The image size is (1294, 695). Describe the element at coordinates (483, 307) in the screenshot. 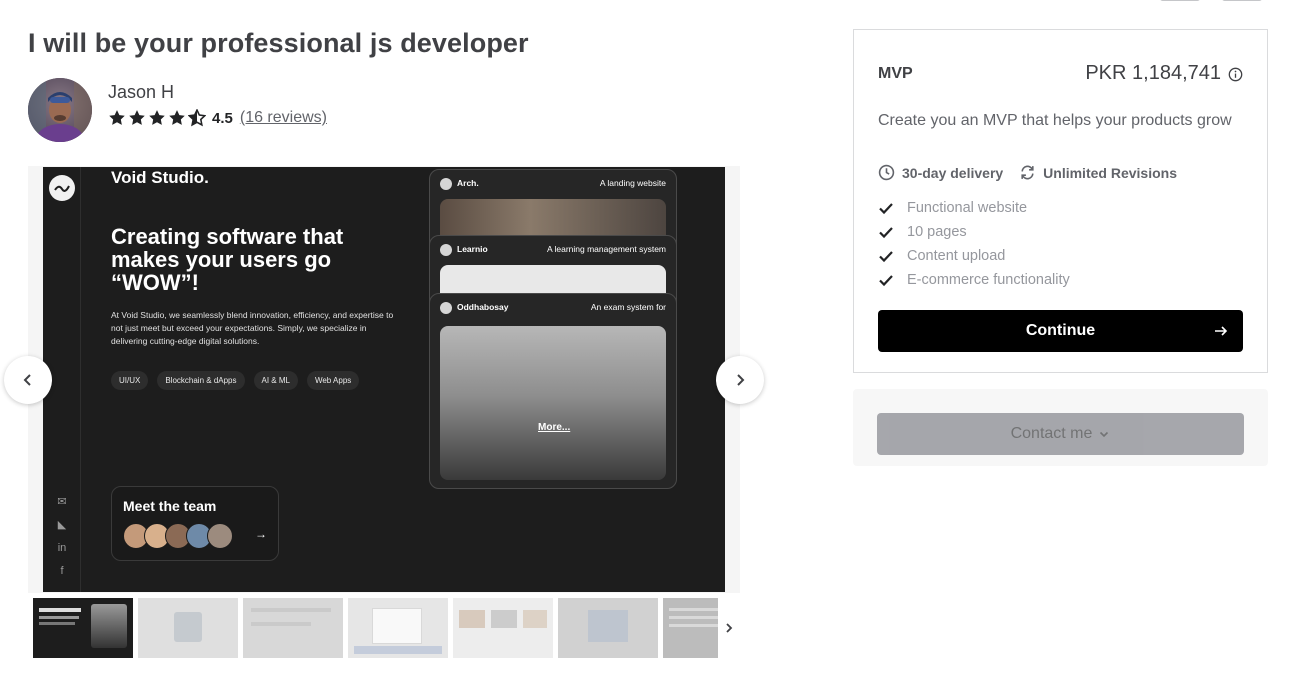

I see `project-name: Oddhabosay` at that location.